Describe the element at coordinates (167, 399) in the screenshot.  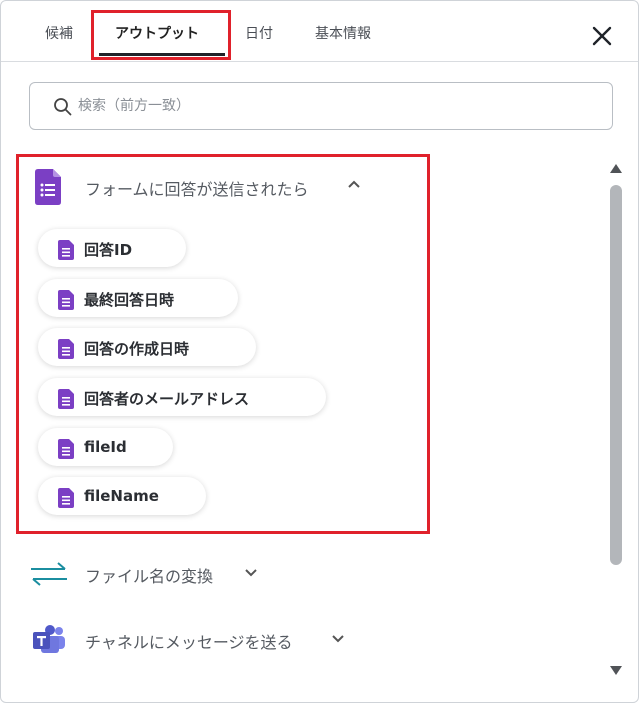
I see `chip-label: 回答者のメールアドレス` at that location.